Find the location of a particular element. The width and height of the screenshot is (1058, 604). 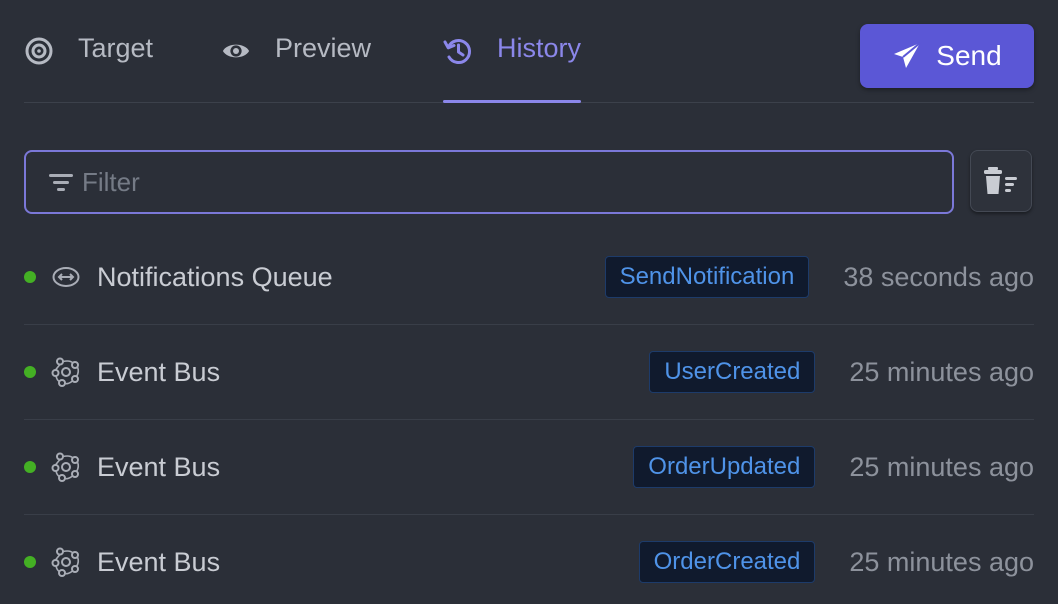

tab-label: History is located at coordinates (539, 48).